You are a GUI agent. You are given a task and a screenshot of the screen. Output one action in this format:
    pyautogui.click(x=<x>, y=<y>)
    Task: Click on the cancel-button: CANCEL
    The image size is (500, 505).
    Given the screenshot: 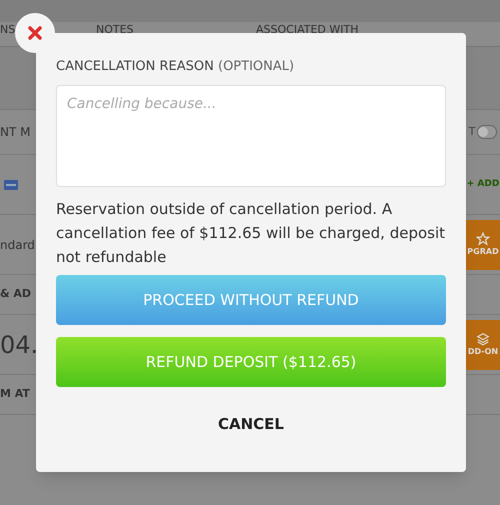 What is the action you would take?
    pyautogui.click(x=251, y=424)
    